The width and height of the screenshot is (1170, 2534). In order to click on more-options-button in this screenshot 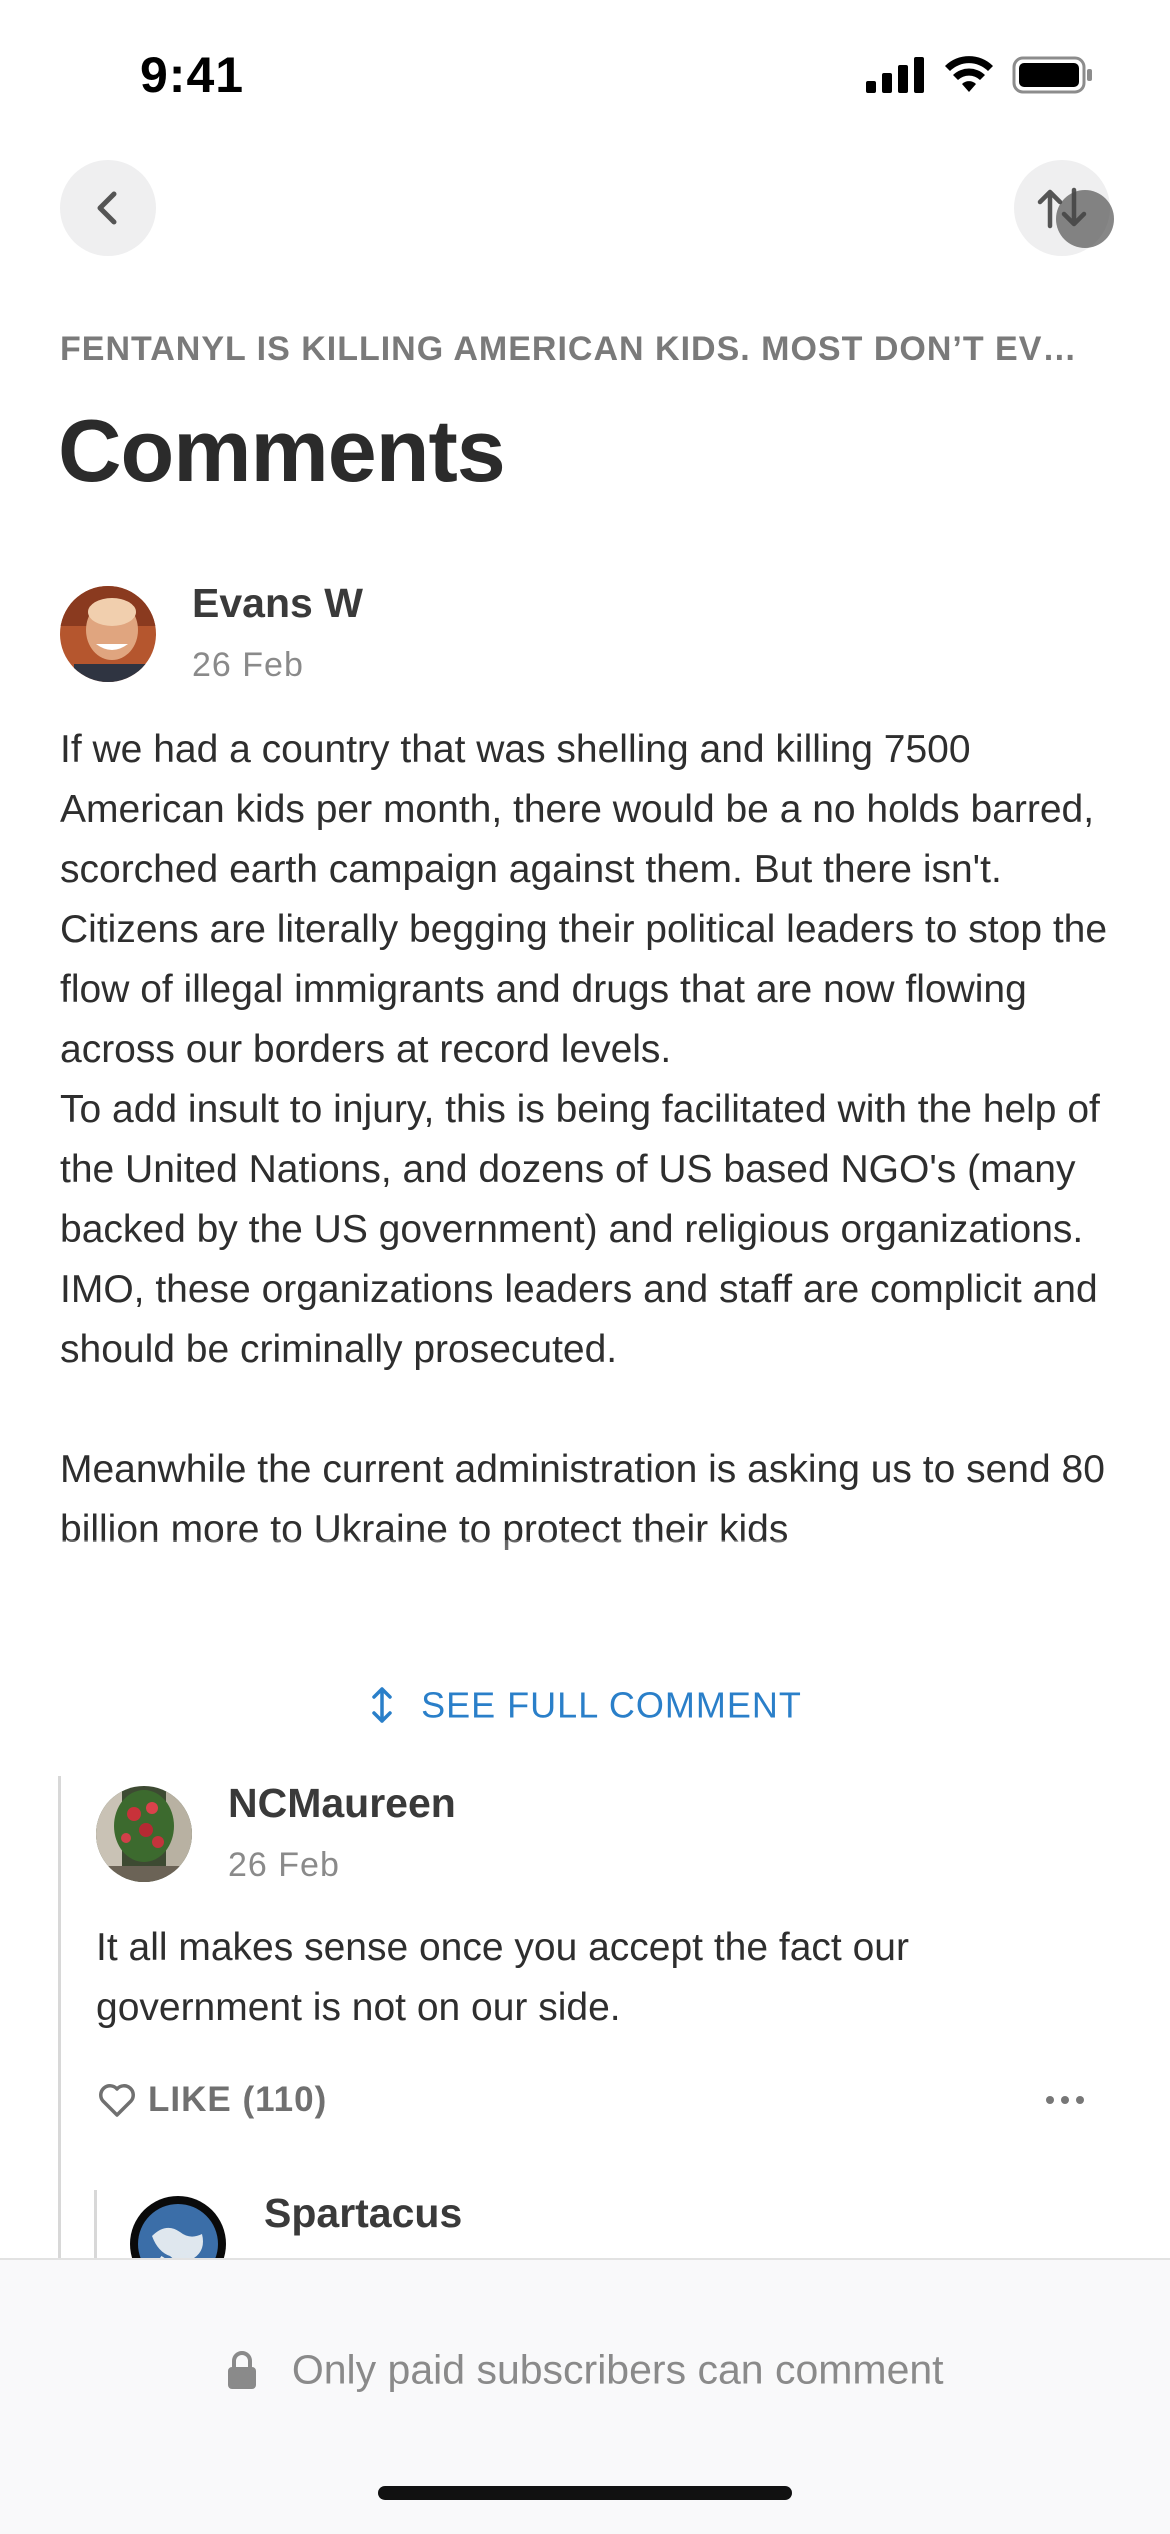, I will do `click(1065, 2100)`.